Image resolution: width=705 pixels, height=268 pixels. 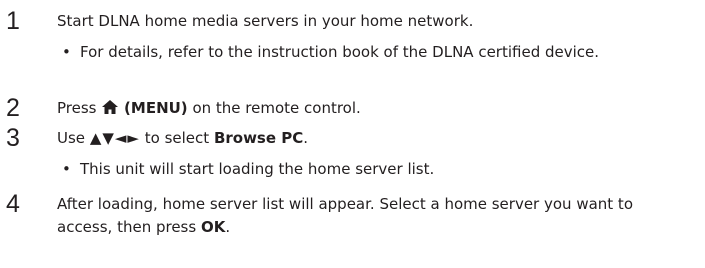 What do you see at coordinates (71, 138) in the screenshot?
I see `step-text-before: Use` at bounding box center [71, 138].